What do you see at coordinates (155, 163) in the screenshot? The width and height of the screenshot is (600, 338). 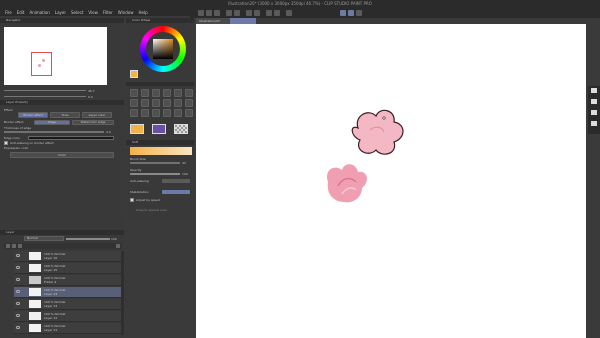 I see `brush-size-slider` at bounding box center [155, 163].